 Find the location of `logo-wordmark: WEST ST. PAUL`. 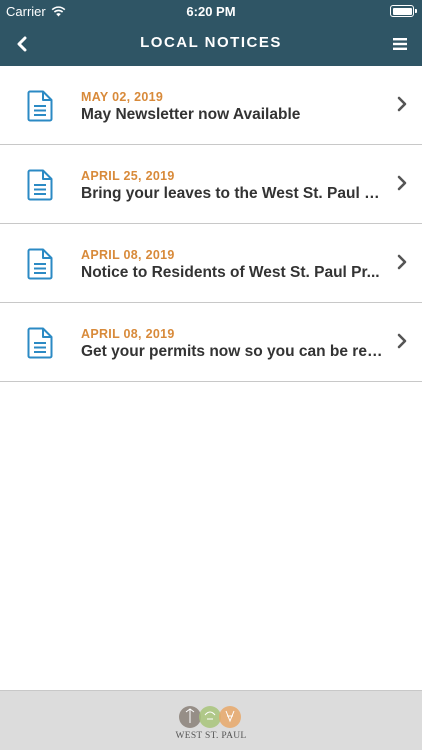

logo-wordmark: WEST ST. PAUL is located at coordinates (211, 736).